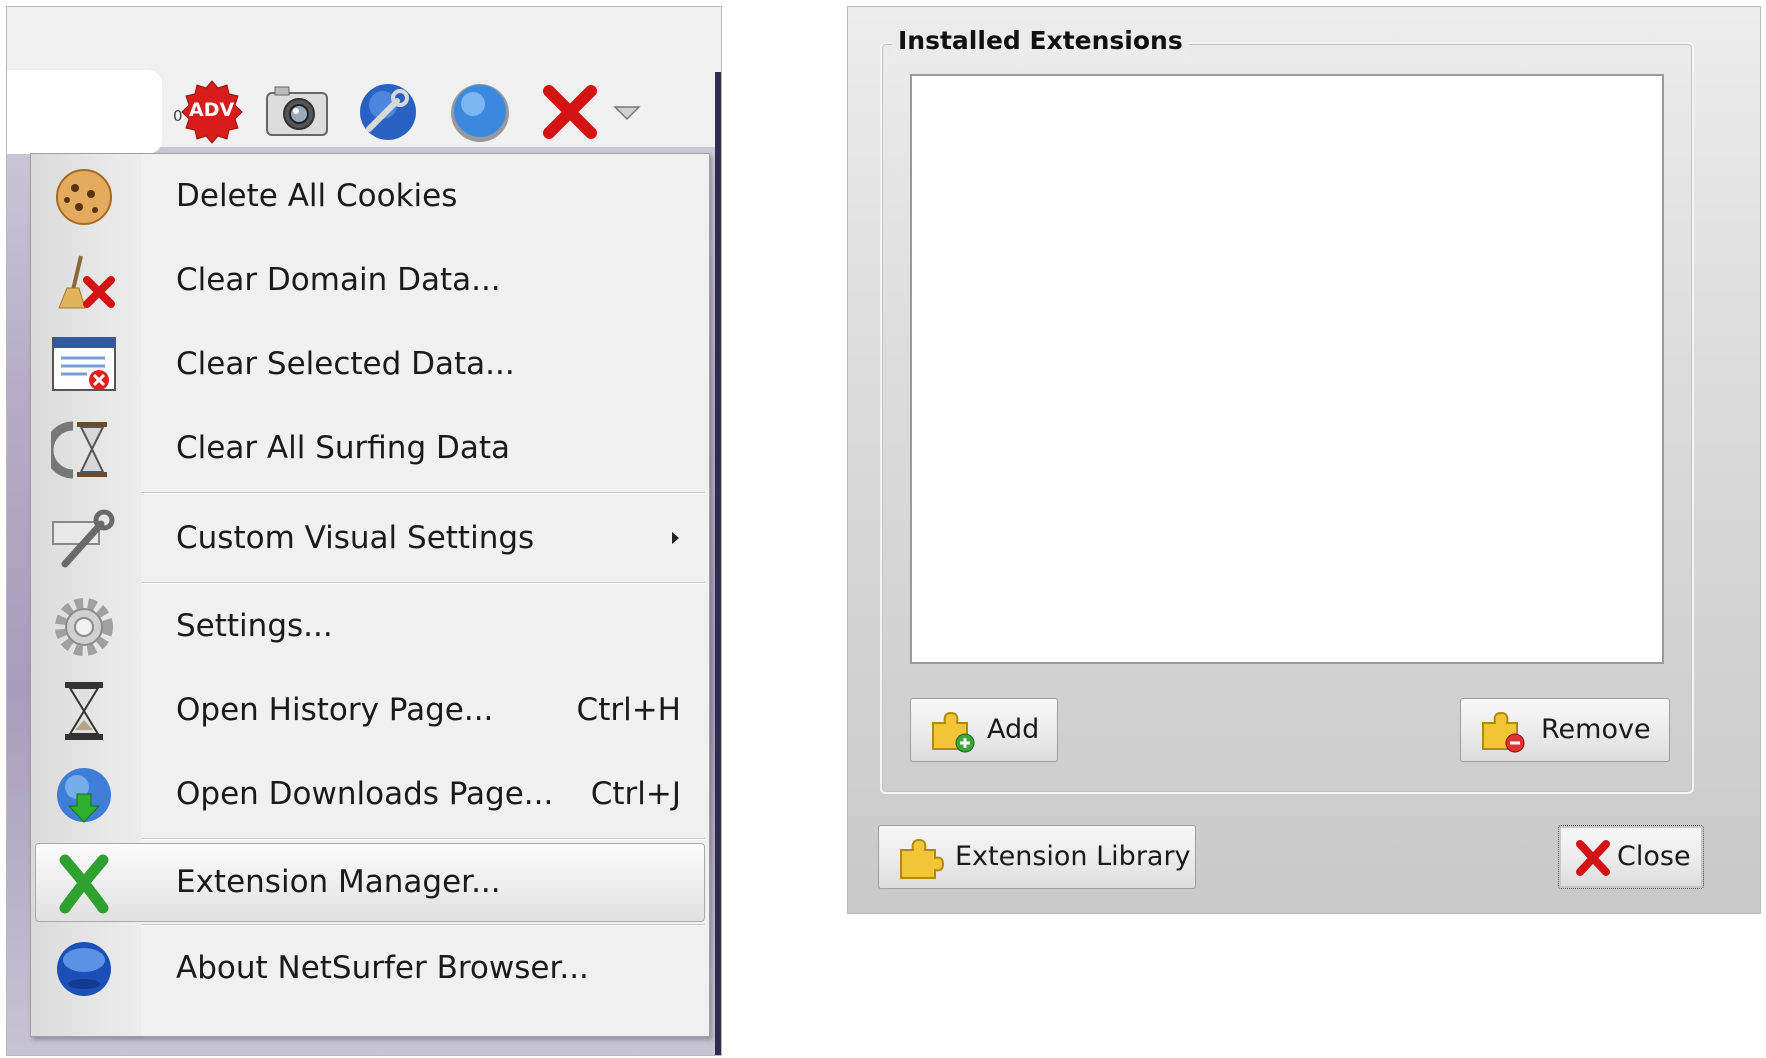 The width and height of the screenshot is (1766, 1058). I want to click on puzzle-icon, so click(922, 858).